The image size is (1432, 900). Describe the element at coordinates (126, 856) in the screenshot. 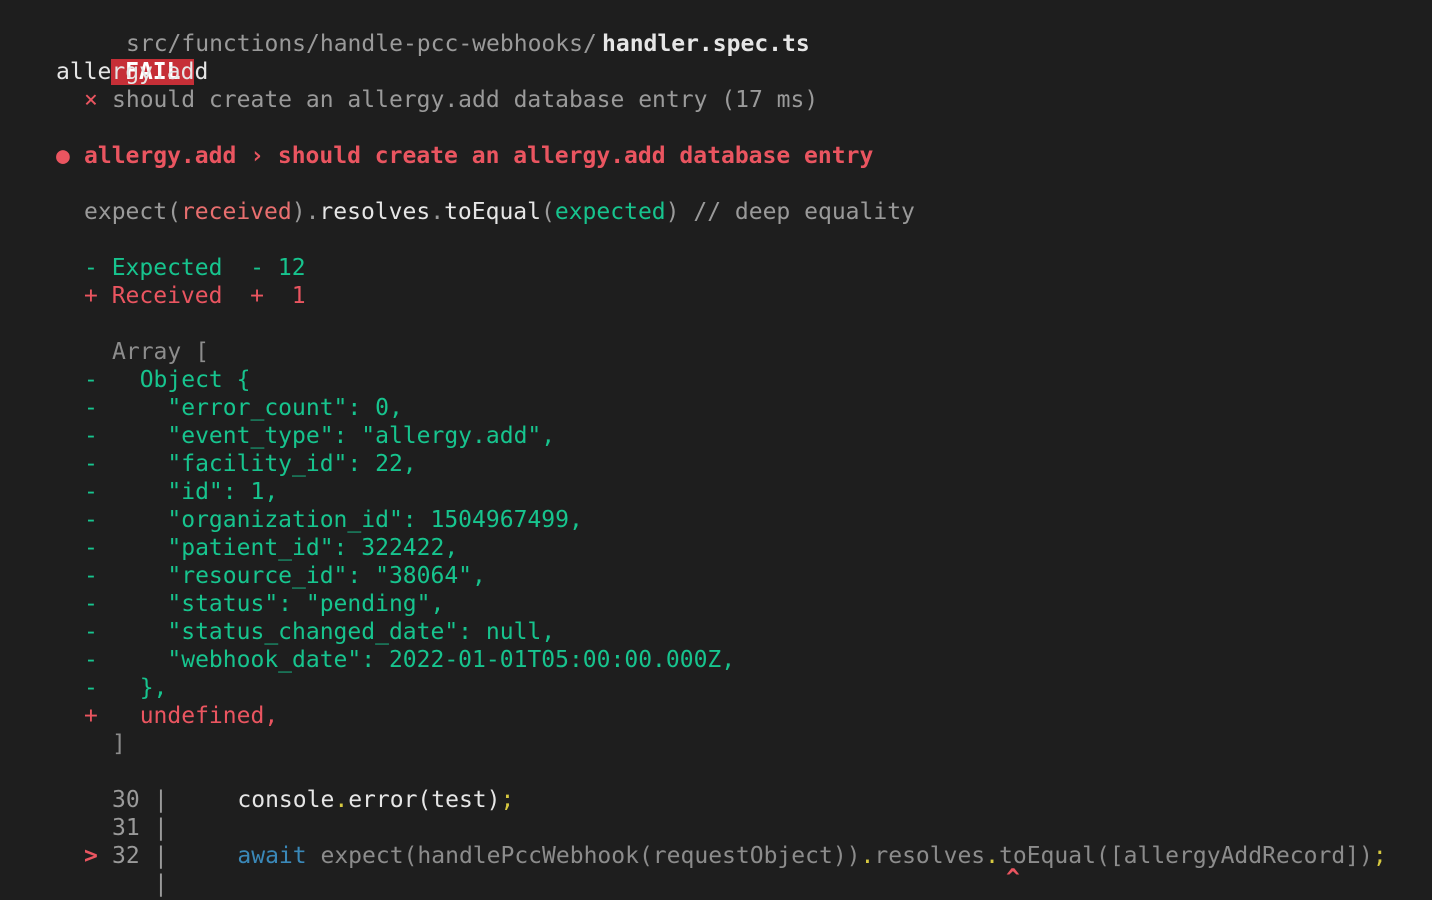

I see `line-number: 32` at that location.